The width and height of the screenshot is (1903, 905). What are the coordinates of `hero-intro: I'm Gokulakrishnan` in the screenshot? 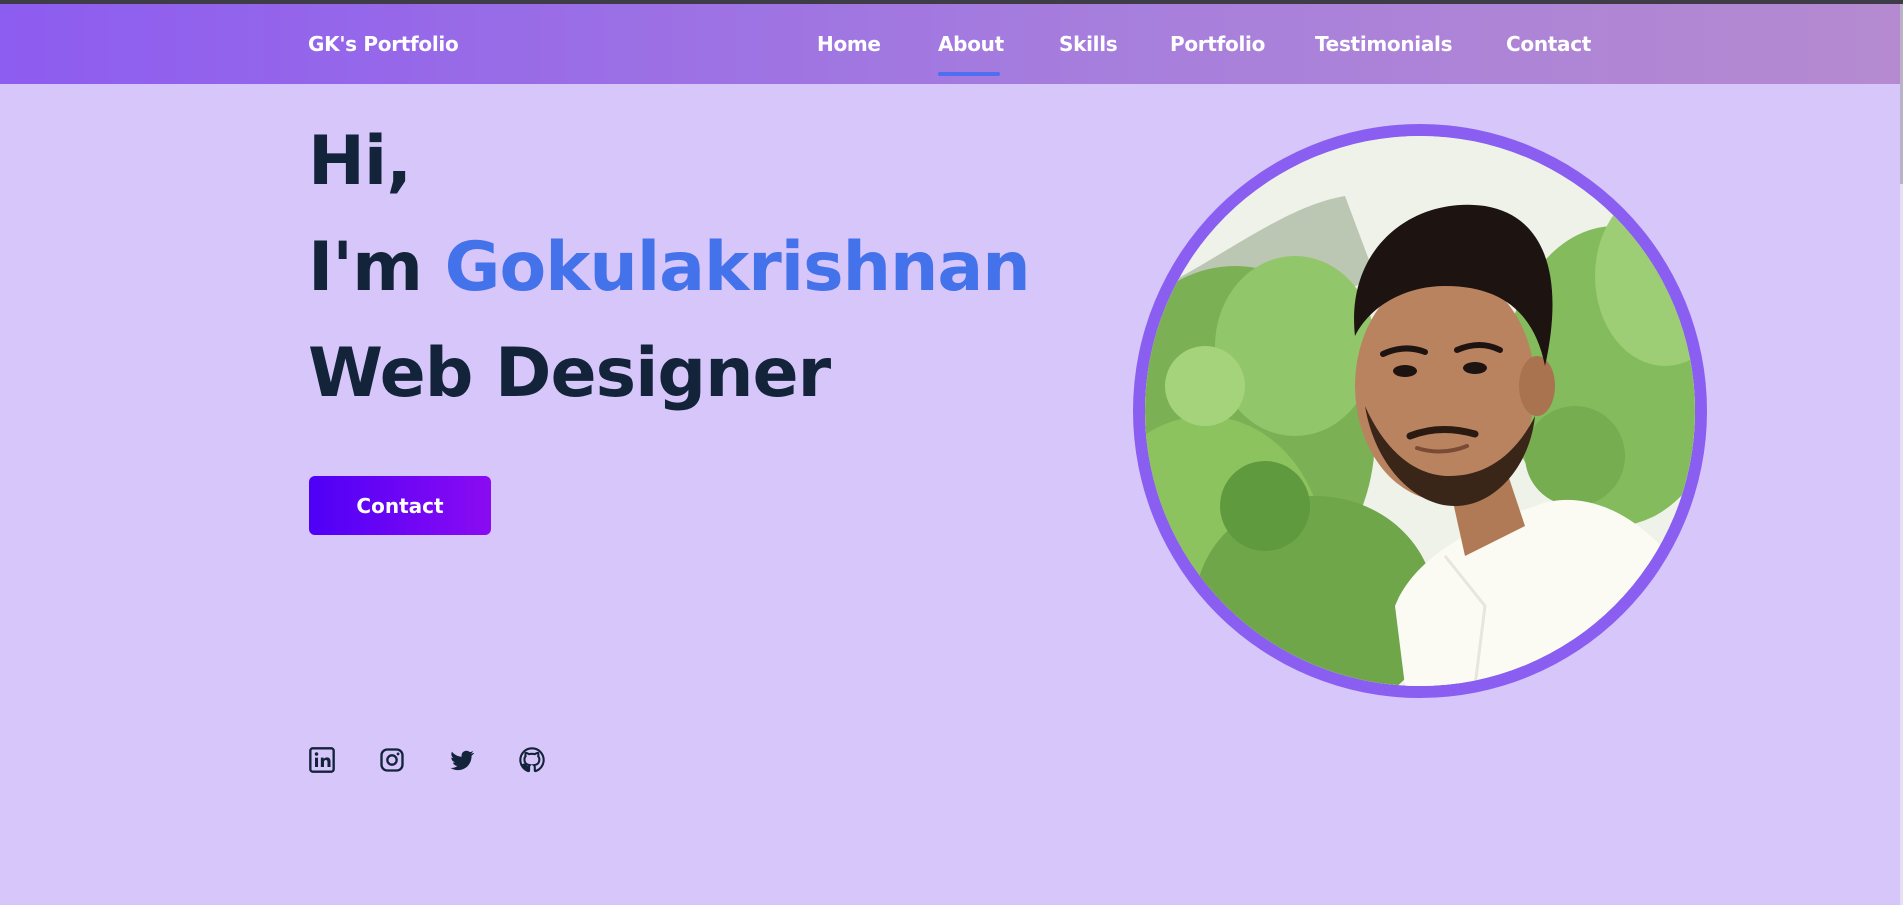 It's located at (669, 268).